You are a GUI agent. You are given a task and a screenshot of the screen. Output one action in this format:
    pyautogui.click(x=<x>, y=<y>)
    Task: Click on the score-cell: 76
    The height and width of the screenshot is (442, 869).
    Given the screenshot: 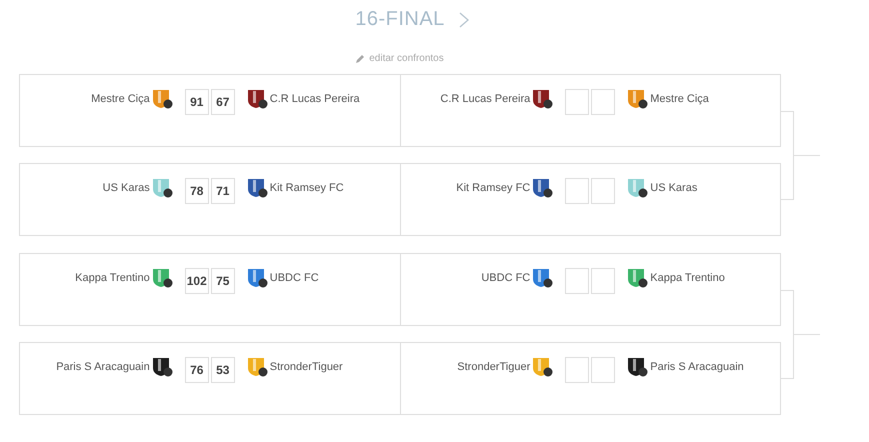 What is the action you would take?
    pyautogui.click(x=196, y=370)
    